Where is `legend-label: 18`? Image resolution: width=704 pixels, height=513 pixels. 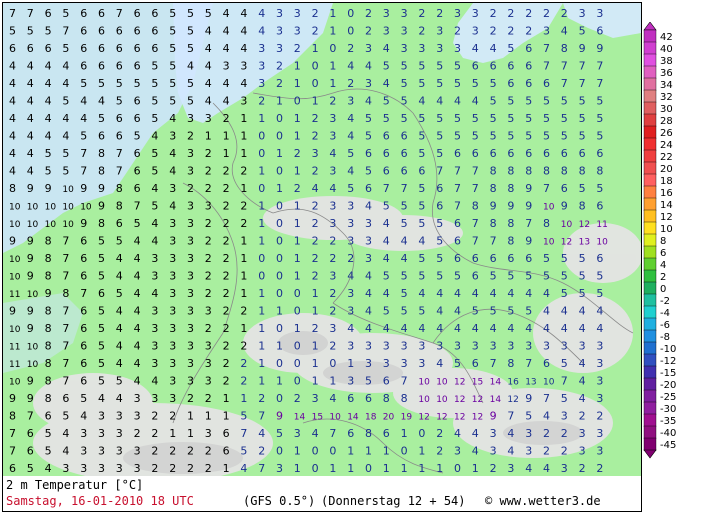
legend-label: 18 is located at coordinates (666, 181).